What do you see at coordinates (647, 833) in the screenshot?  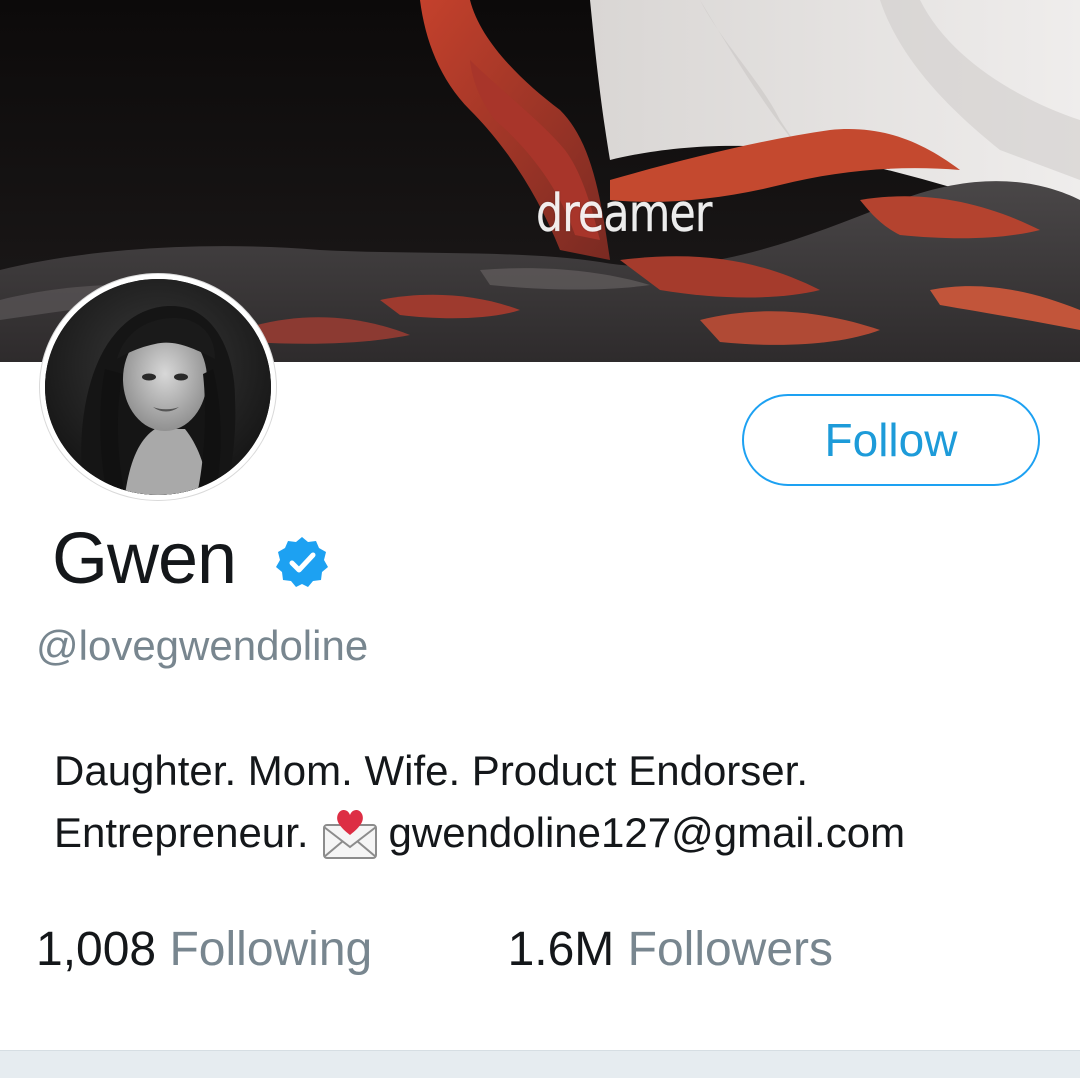 I see `bio-email-link: gwendoline127@gmail.com` at bounding box center [647, 833].